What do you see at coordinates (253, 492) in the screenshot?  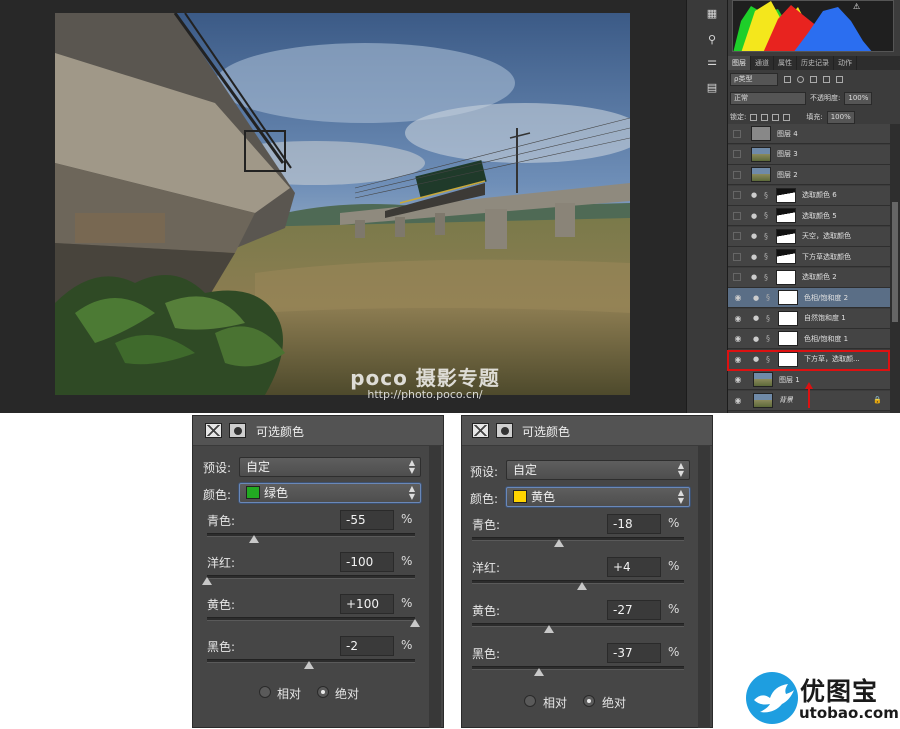 I see `color-swatch` at bounding box center [253, 492].